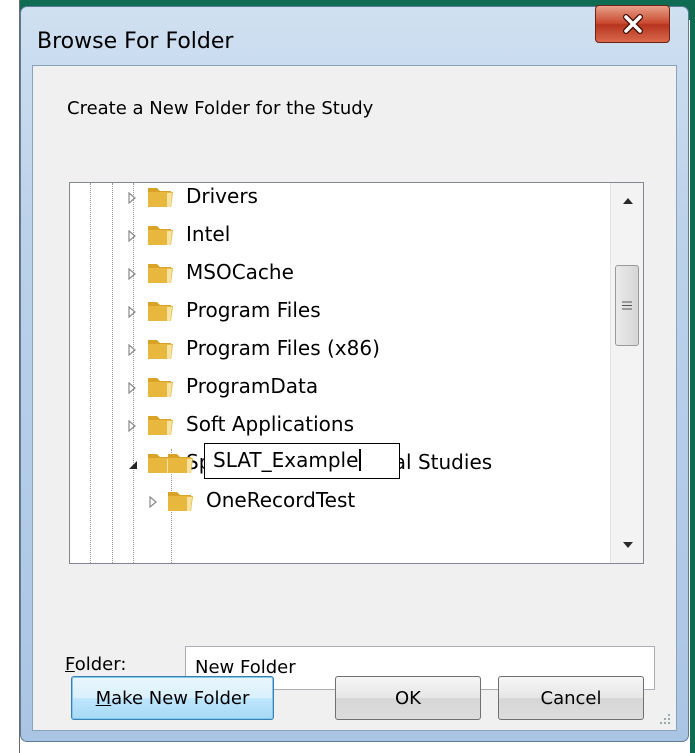 This screenshot has width=695, height=753. I want to click on folder-label: Folder:, so click(95, 664).